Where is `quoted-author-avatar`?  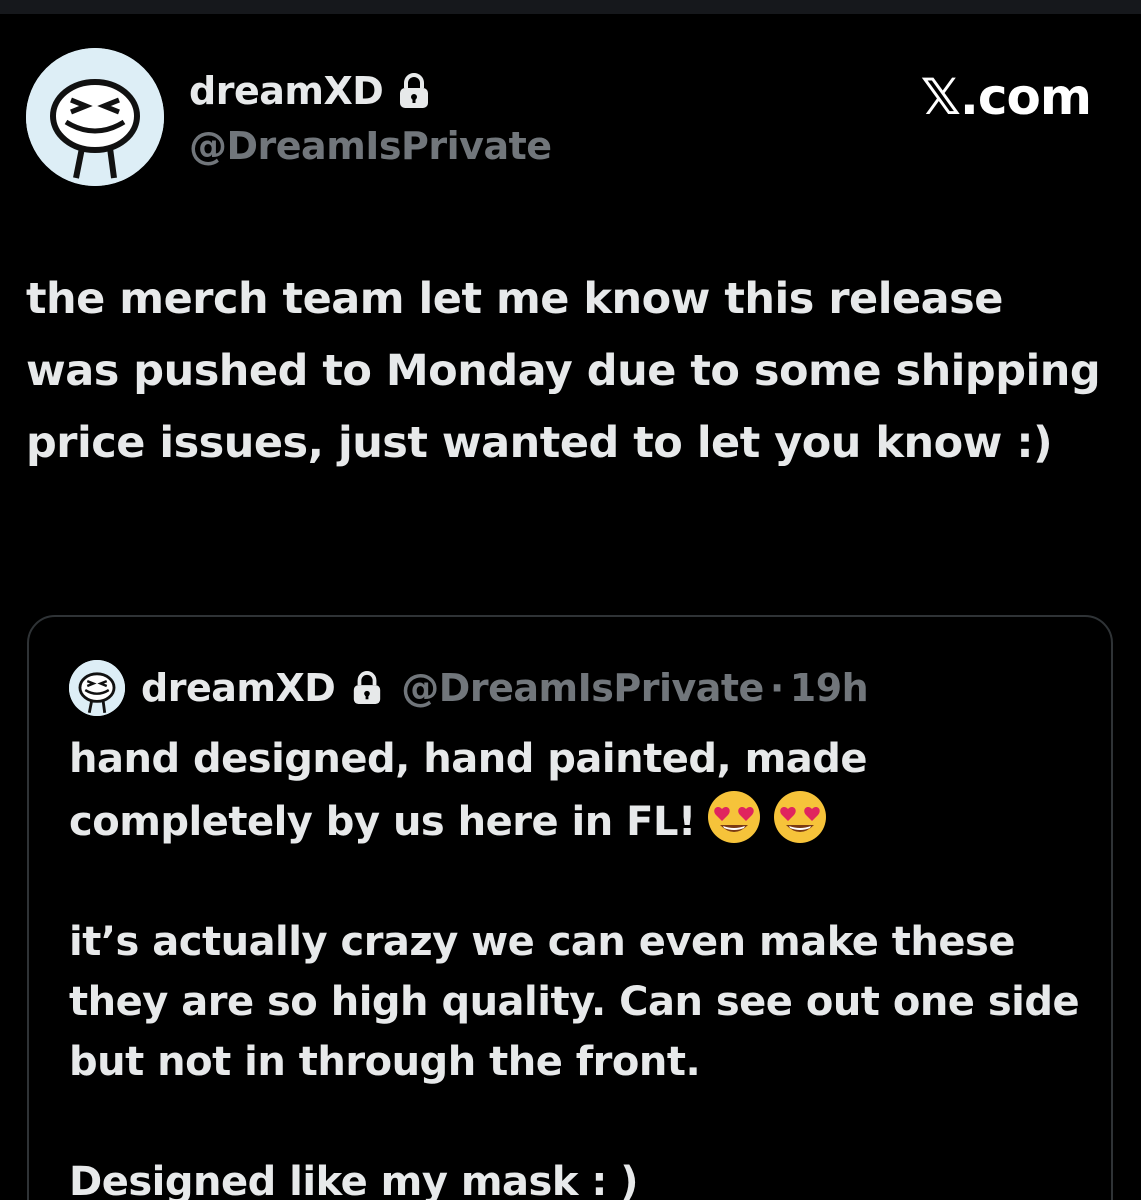 quoted-author-avatar is located at coordinates (97, 688).